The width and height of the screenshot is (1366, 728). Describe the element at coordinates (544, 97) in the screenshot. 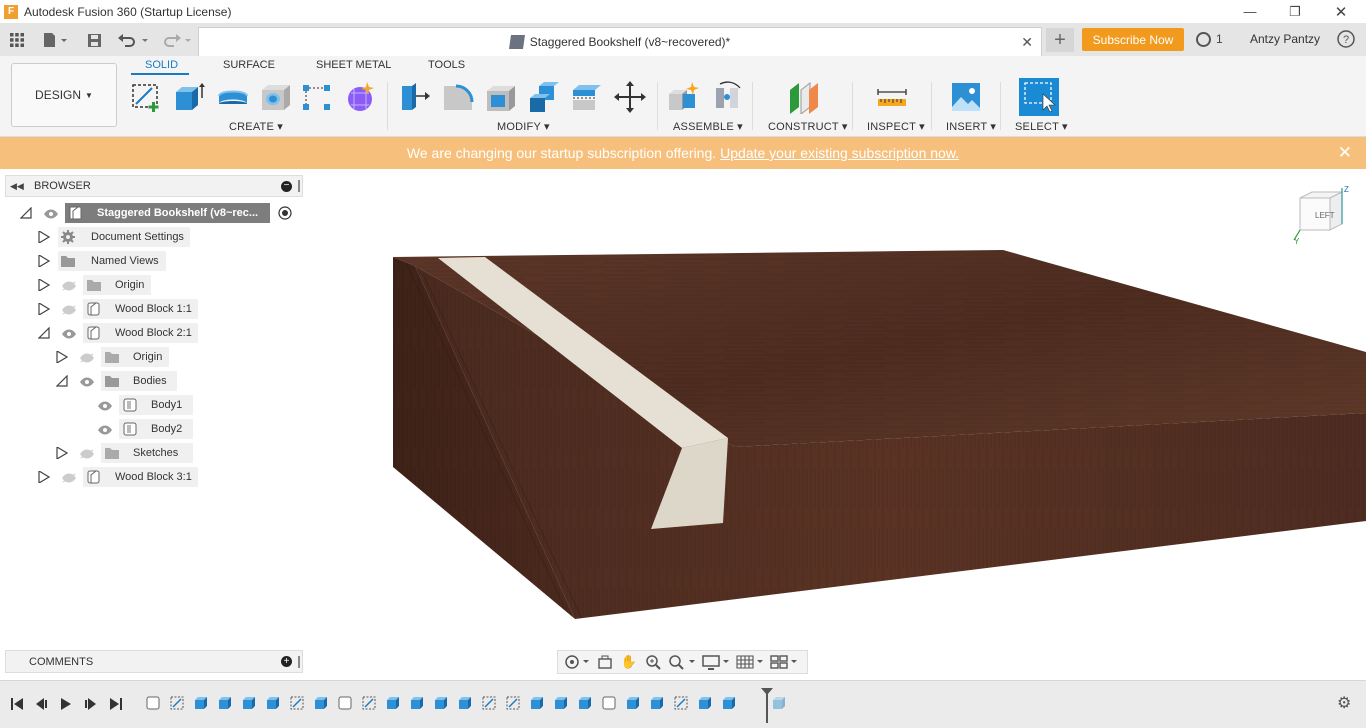

I see `combine-icon` at that location.